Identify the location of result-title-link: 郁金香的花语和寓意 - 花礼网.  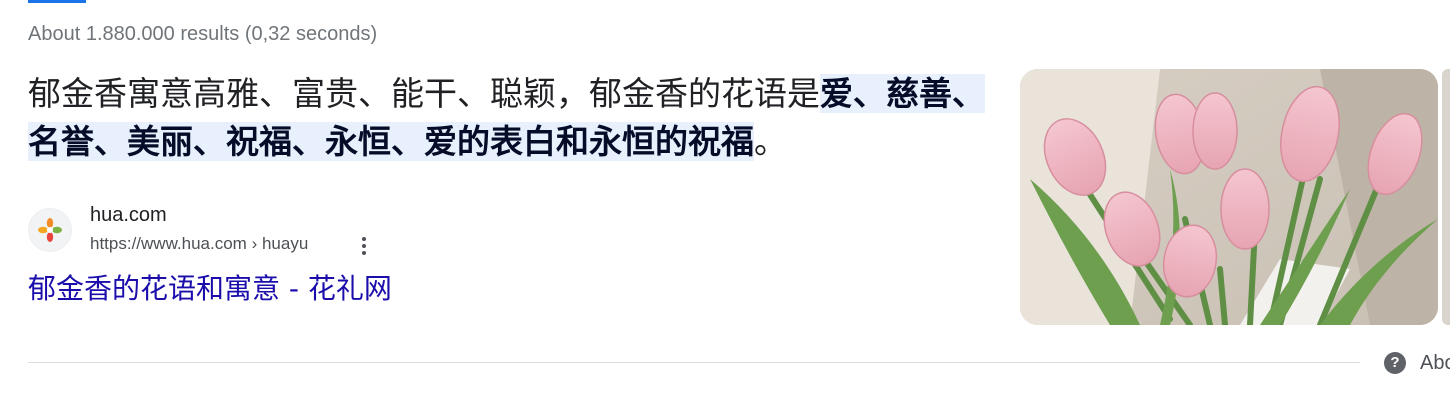
(210, 289).